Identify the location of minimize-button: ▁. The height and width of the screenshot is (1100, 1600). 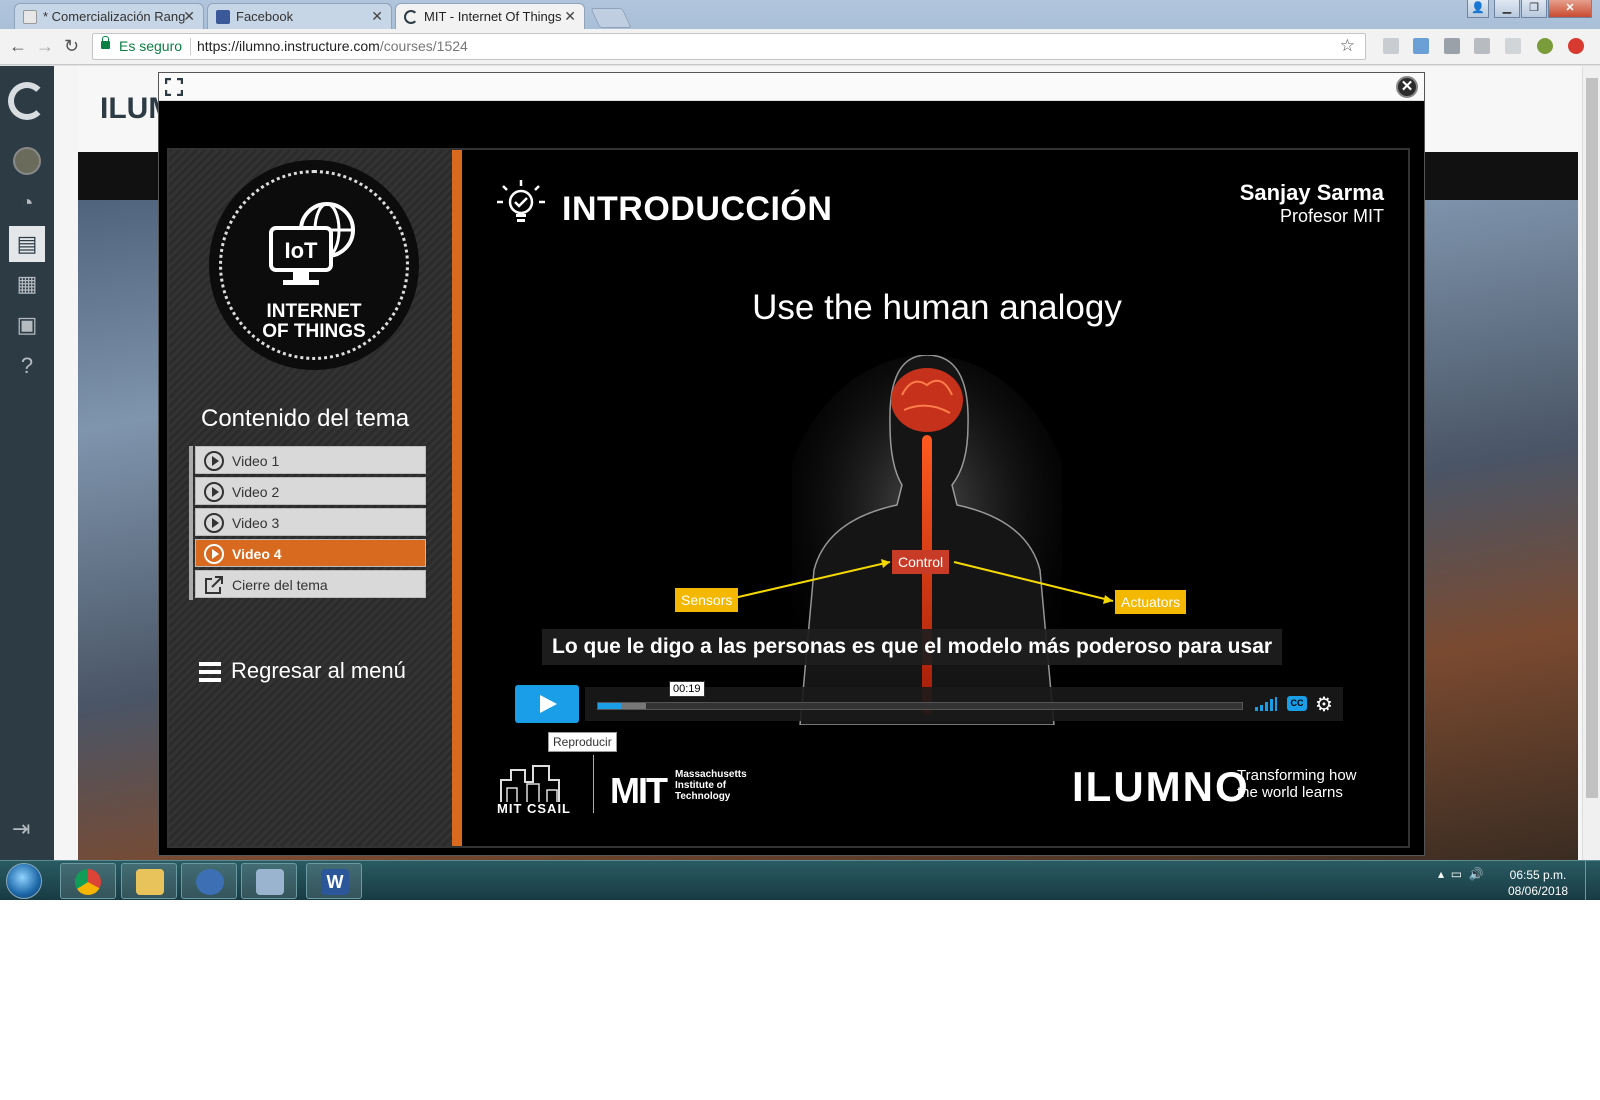
(1507, 9).